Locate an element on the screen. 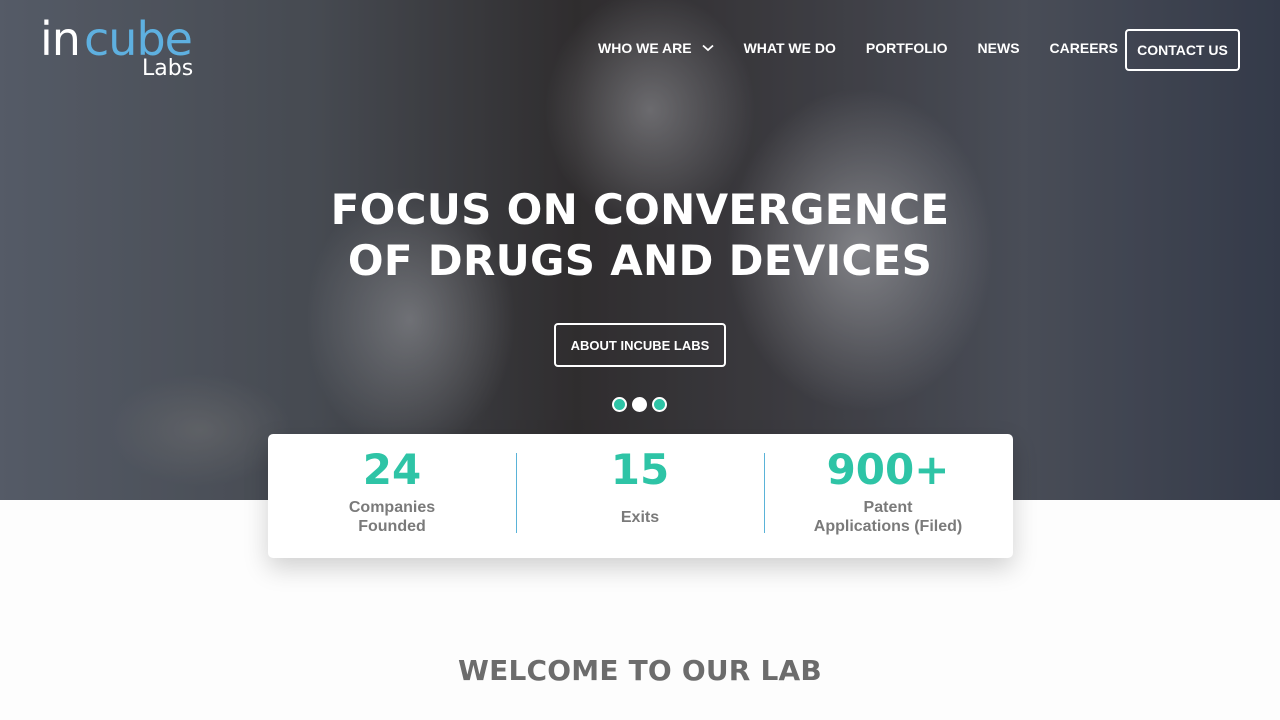 The width and height of the screenshot is (1280, 720). hero-headline-line-2: OF DRUGS AND DEVICES is located at coordinates (640, 260).